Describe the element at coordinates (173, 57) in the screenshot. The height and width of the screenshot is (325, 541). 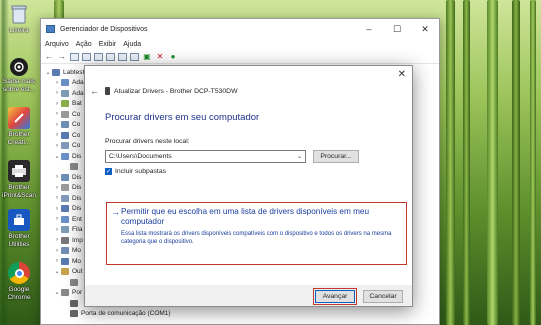
I see `add-device-icon: ●` at that location.